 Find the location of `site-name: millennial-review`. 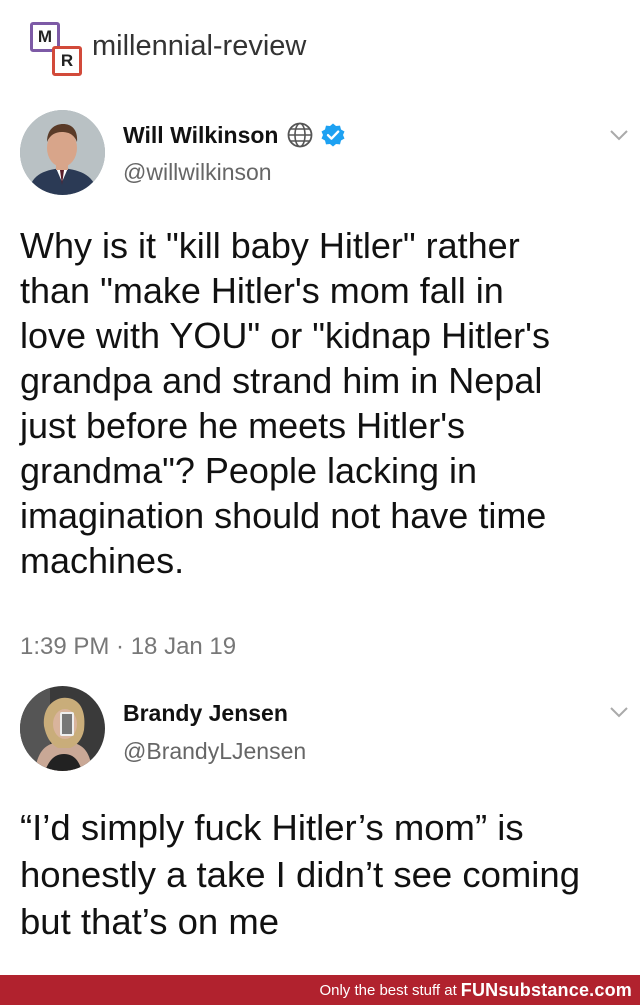

site-name: millennial-review is located at coordinates (199, 46).